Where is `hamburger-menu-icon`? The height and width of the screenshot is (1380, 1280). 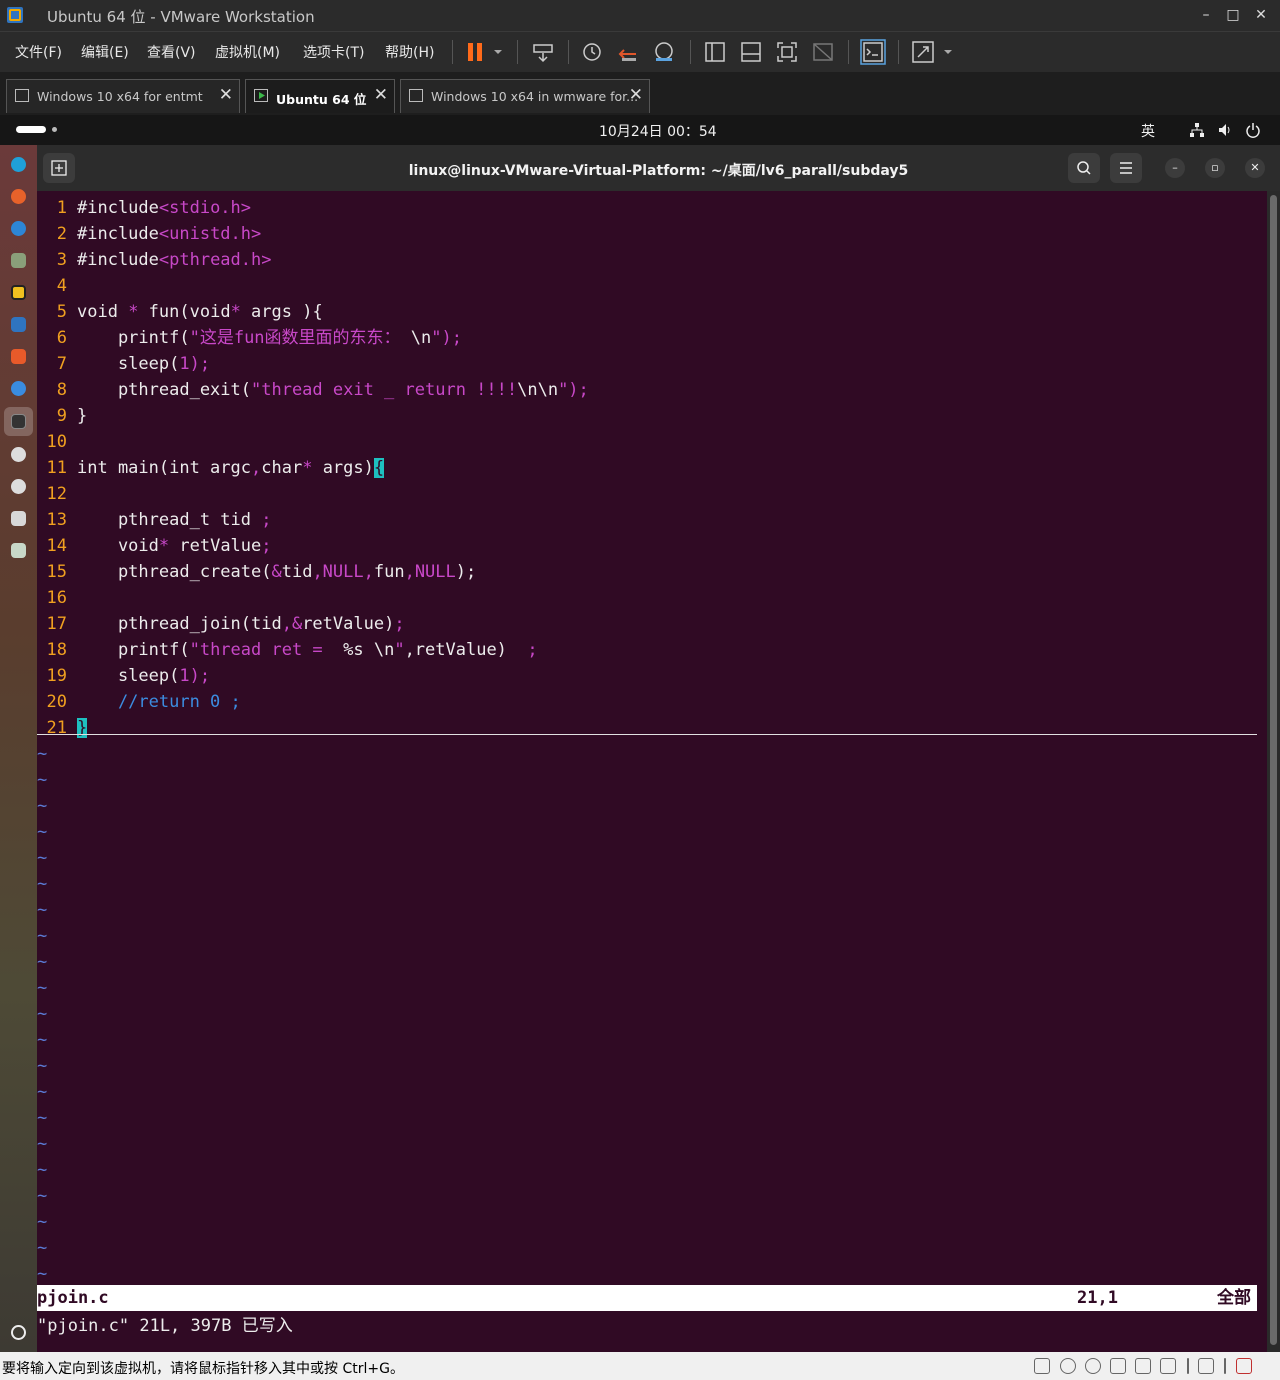 hamburger-menu-icon is located at coordinates (1126, 168).